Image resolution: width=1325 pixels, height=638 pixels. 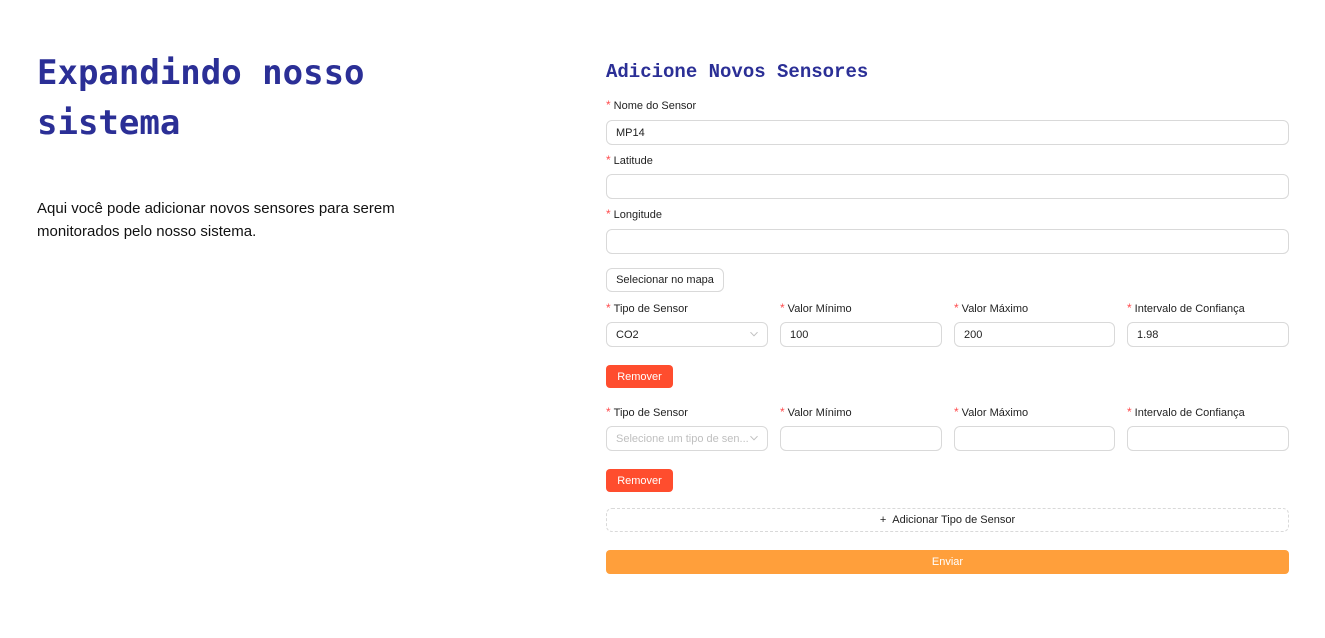 What do you see at coordinates (947, 562) in the screenshot?
I see `submit-button: Enviar` at bounding box center [947, 562].